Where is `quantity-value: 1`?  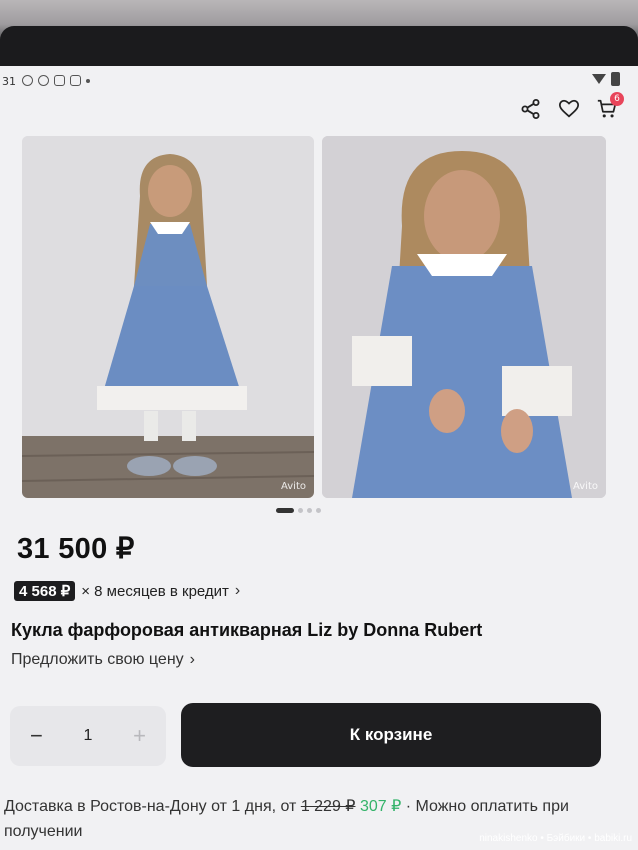 quantity-value: 1 is located at coordinates (88, 735).